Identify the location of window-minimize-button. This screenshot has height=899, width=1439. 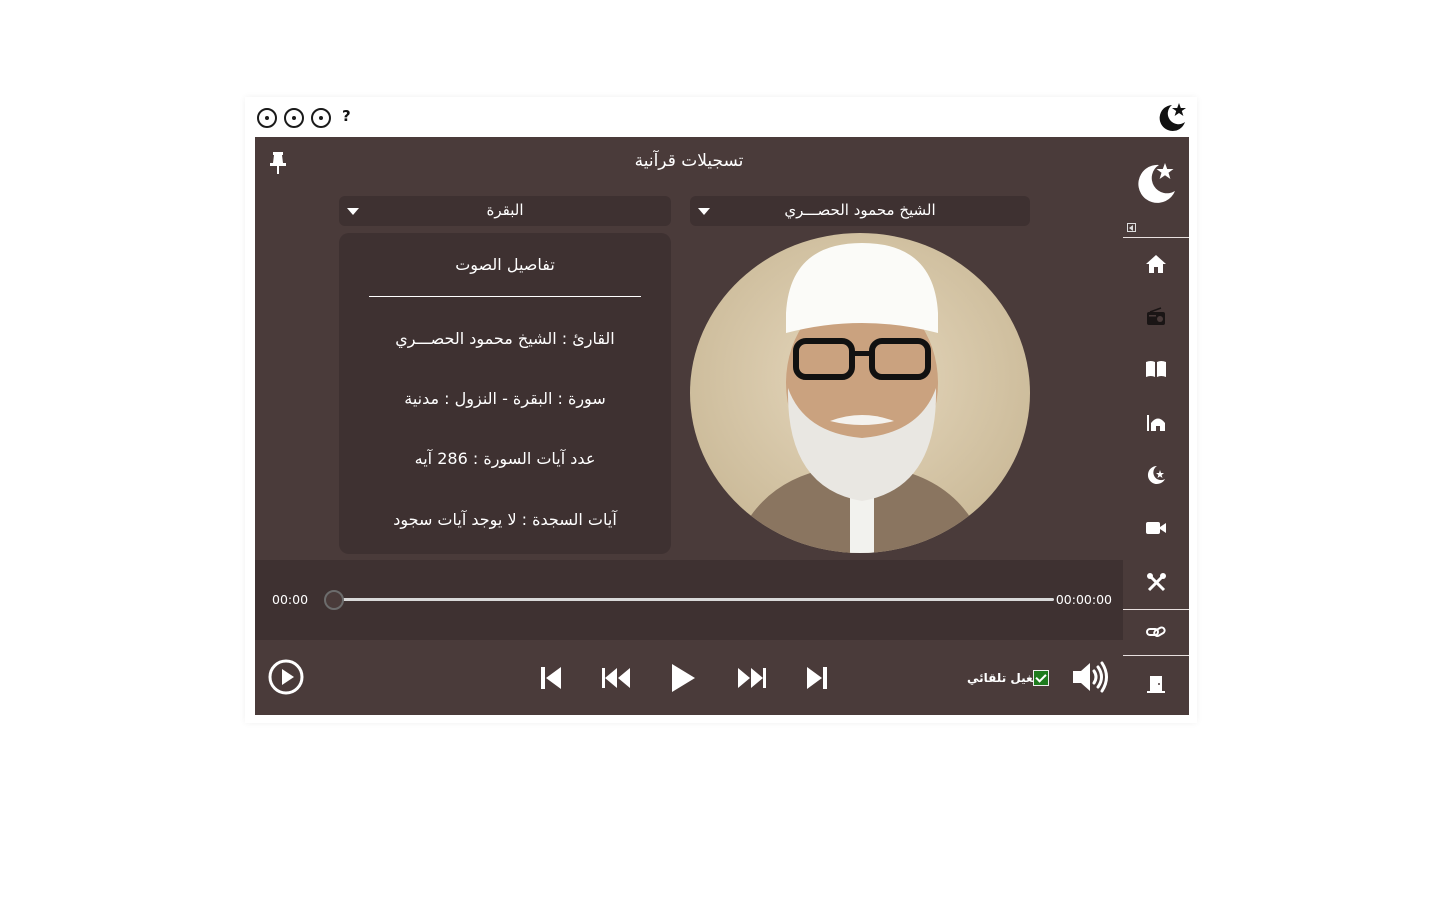
(321, 118).